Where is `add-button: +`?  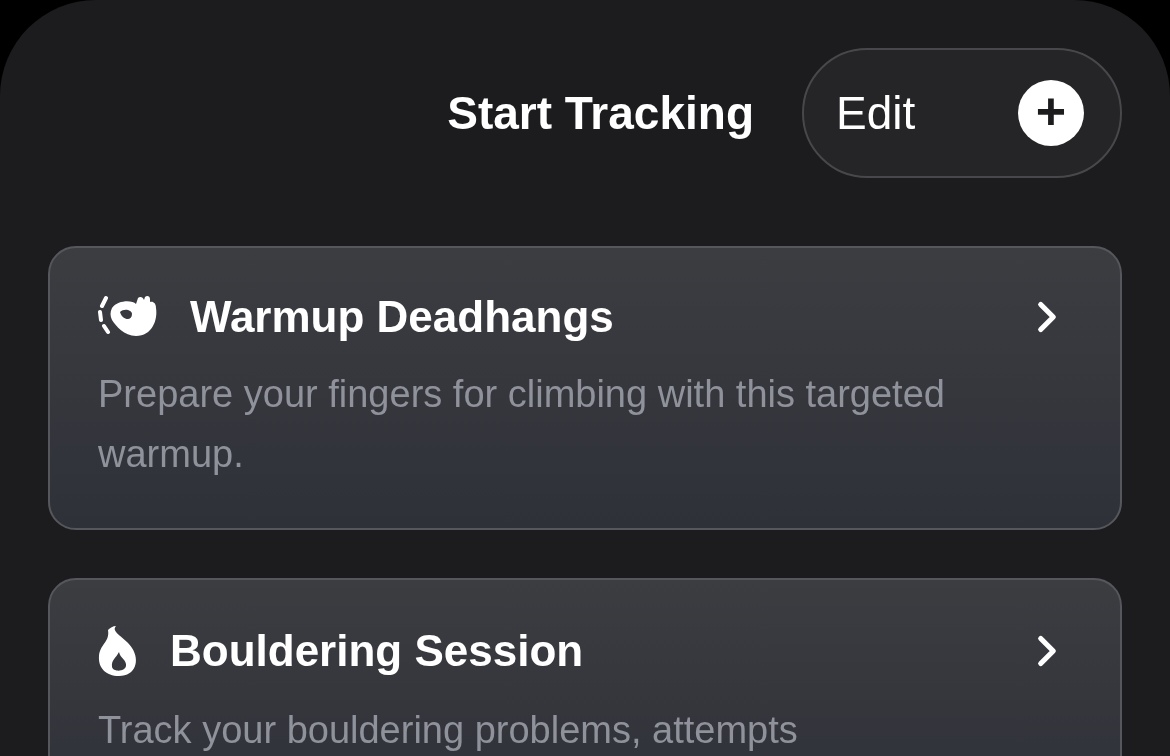 add-button: + is located at coordinates (1051, 113).